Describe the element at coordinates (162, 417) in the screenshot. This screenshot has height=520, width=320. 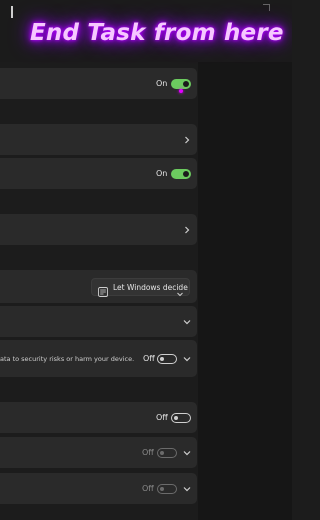
I see `row9-toggle-state: Off` at that location.